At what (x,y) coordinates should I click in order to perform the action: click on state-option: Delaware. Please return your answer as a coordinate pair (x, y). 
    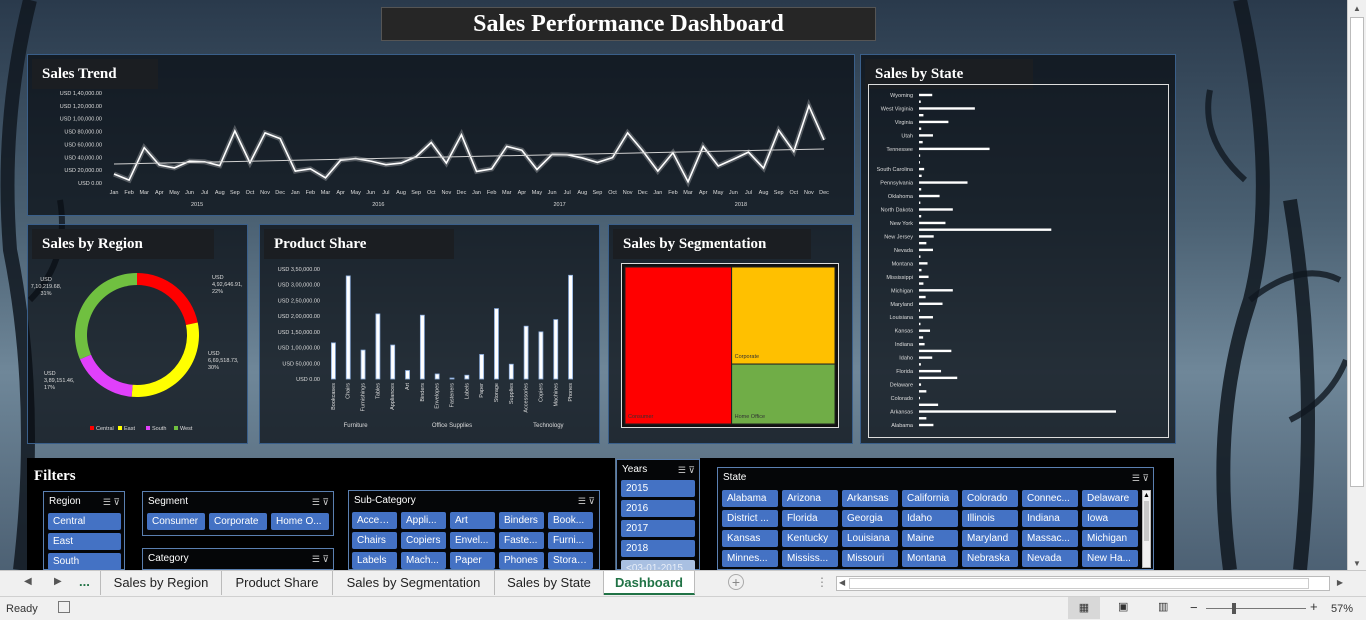
    Looking at the image, I should click on (1110, 498).